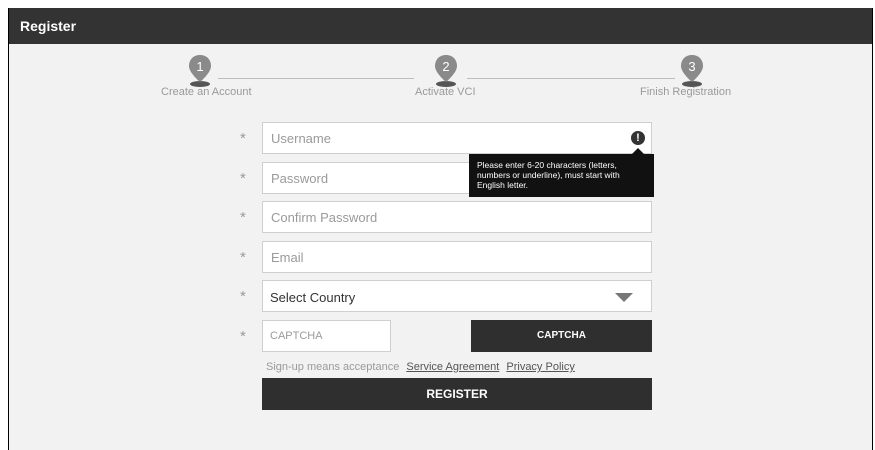 The height and width of the screenshot is (450, 875). What do you see at coordinates (440, 26) in the screenshot?
I see `title-bar: Register` at bounding box center [440, 26].